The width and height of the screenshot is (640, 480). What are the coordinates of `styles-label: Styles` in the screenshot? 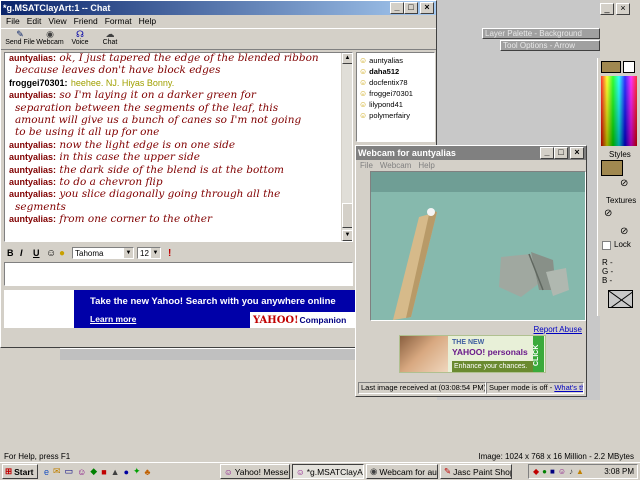 It's located at (620, 154).